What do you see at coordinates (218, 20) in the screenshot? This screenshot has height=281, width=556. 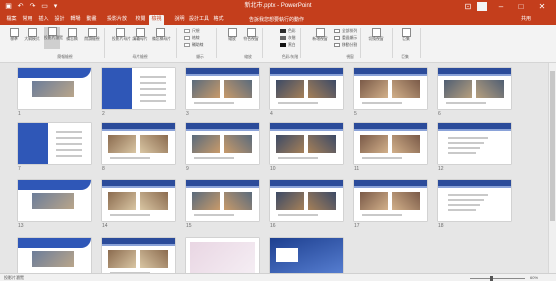 I see `tab-11: 格式` at bounding box center [218, 20].